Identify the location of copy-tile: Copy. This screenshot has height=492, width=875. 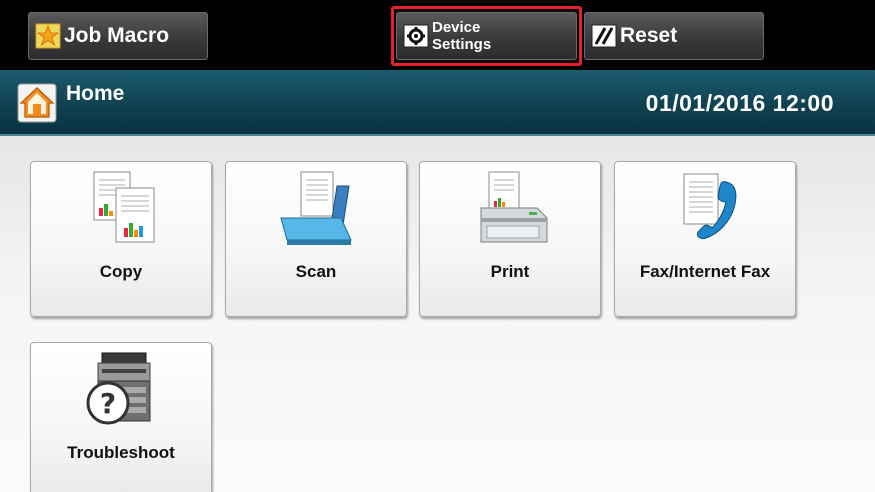
(121, 239).